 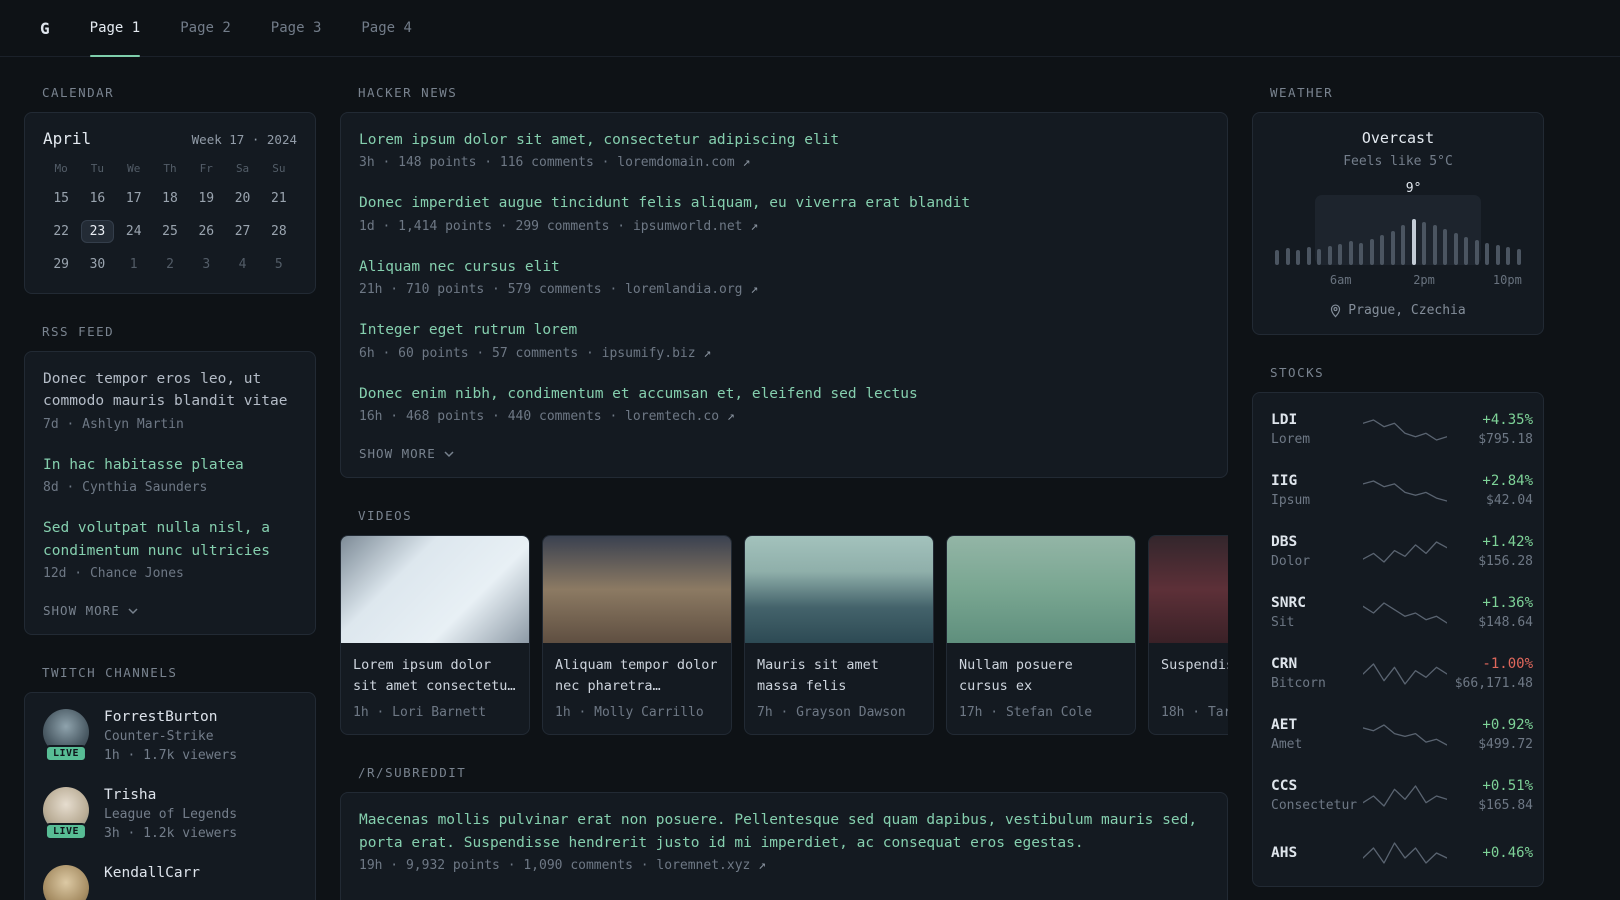 I want to click on stock-row: CCS Consectetur +0.51% $165.84, so click(x=1402, y=795).